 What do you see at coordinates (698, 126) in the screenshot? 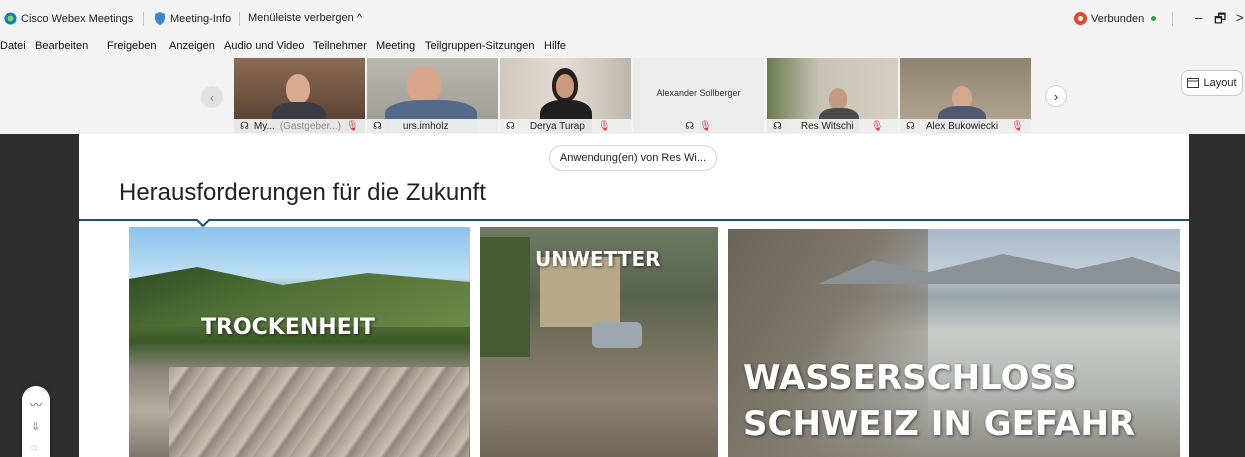
I see `participant-label: ☊ 🎙︎` at bounding box center [698, 126].